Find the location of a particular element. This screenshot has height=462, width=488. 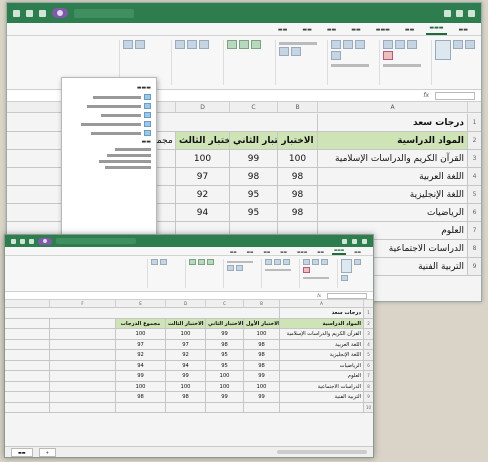

header-cell: مجموع الدرجات is located at coordinates (140, 323).